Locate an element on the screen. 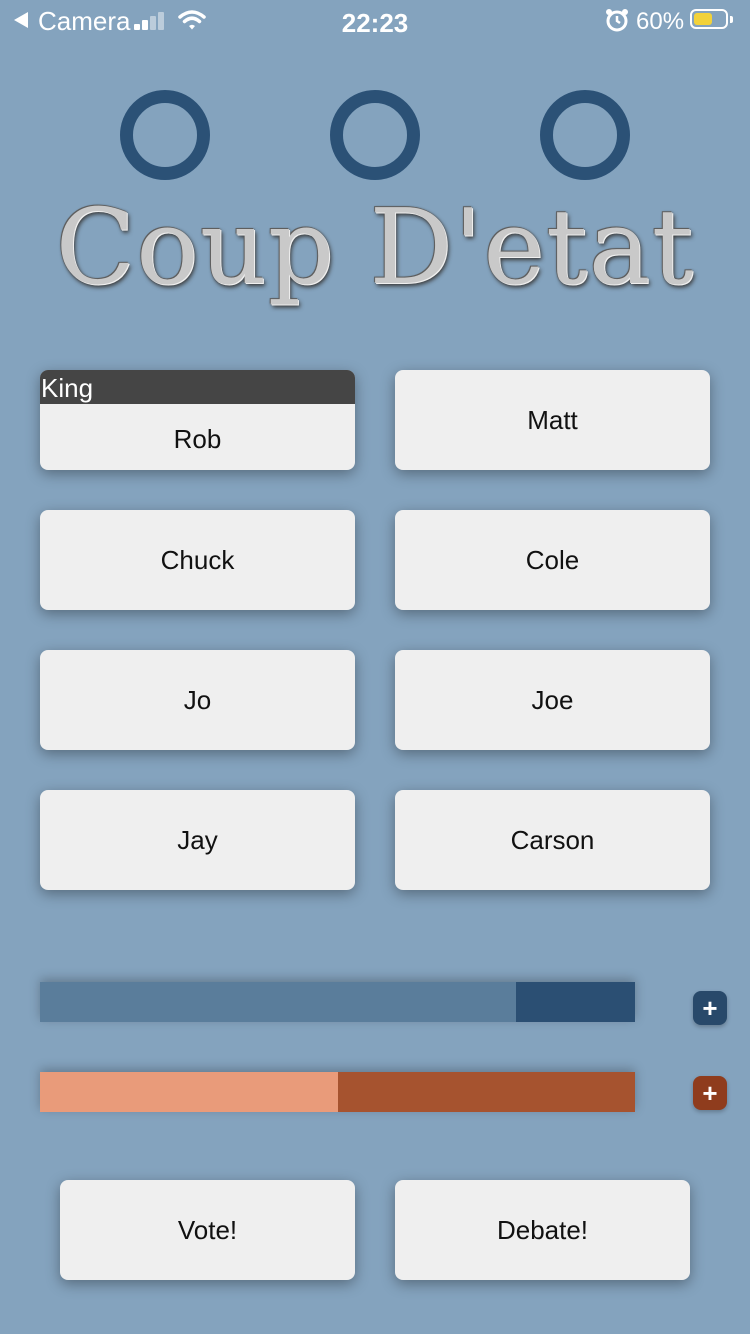 The width and height of the screenshot is (750, 1334). player-name: Jo is located at coordinates (197, 700).